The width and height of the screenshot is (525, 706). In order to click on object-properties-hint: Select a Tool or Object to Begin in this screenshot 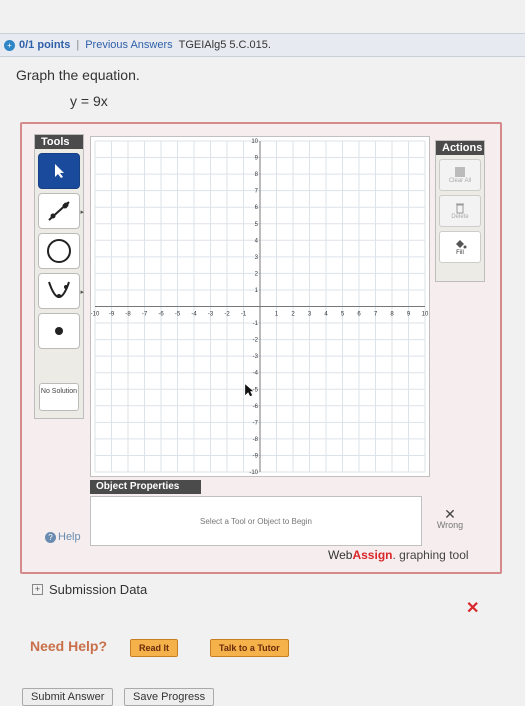, I will do `click(256, 521)`.